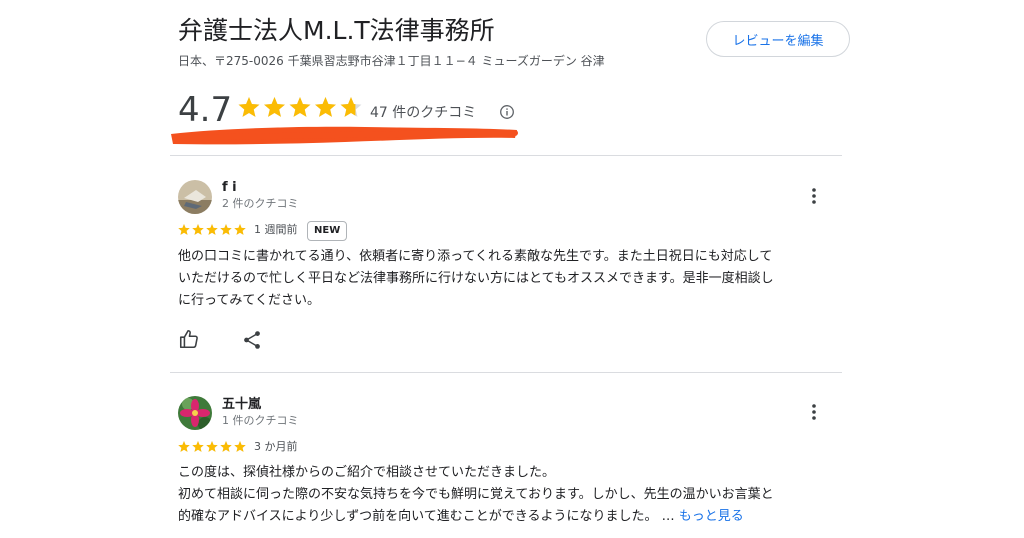  Describe the element at coordinates (189, 339) in the screenshot. I see `thumb-up-icon` at that location.